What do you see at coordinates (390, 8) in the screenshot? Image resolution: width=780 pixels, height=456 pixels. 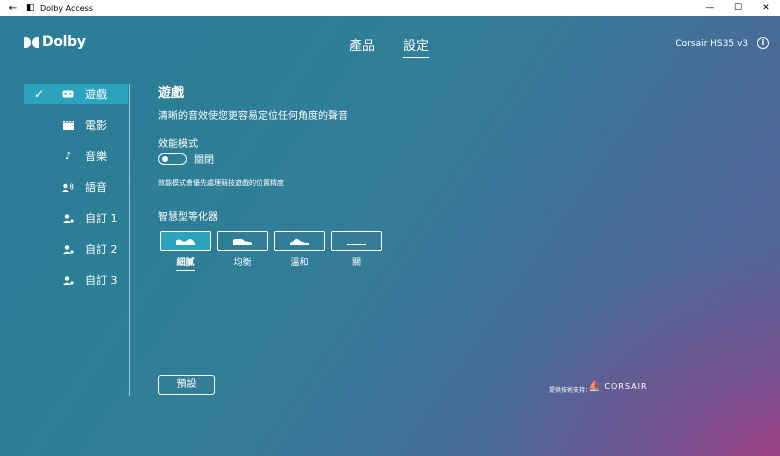 I see `title-bar: ← ◧ Dolby Access — ☐ ✕` at bounding box center [390, 8].